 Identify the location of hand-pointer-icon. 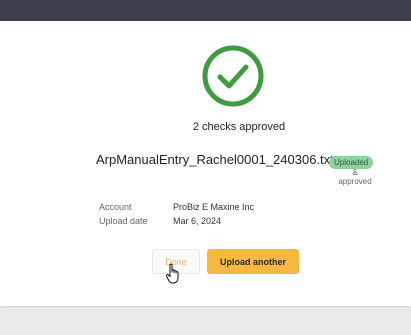
(172, 273).